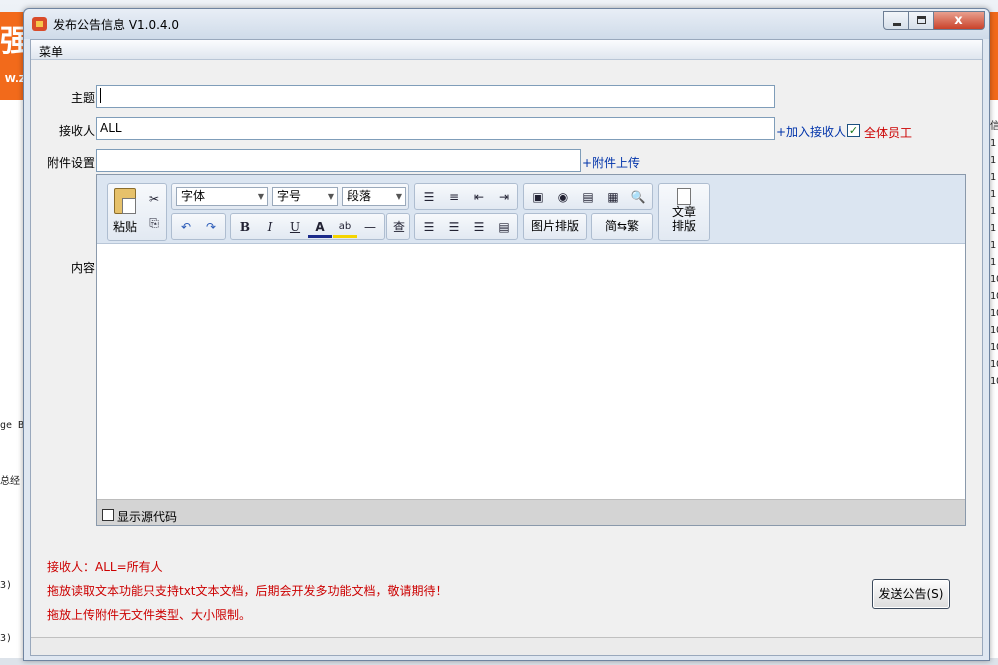 The width and height of the screenshot is (998, 665). Describe the element at coordinates (186, 227) in the screenshot. I see `undo-icon: ↶` at that location.